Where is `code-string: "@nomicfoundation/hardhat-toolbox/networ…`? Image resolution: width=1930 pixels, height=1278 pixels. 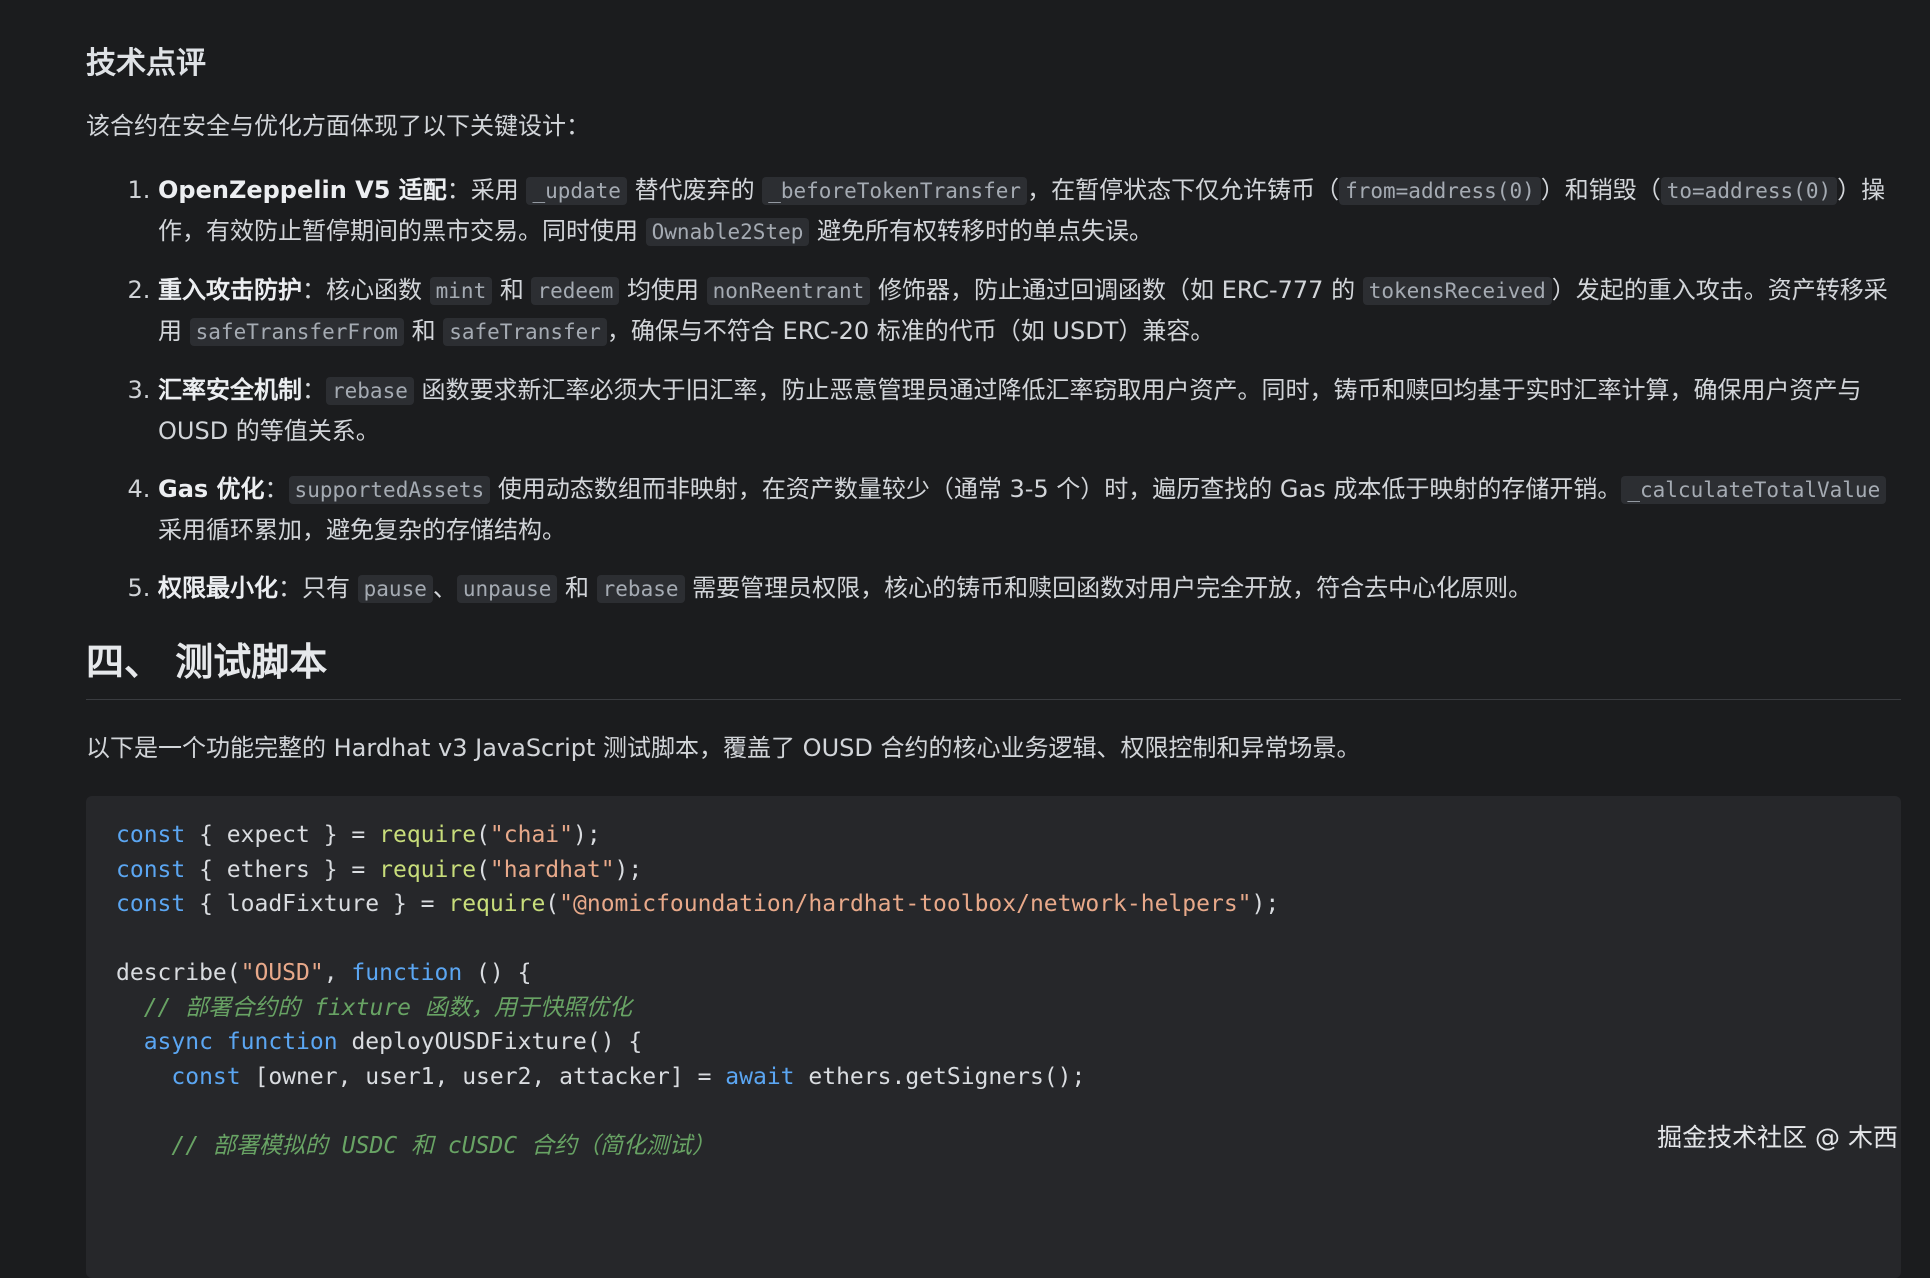 code-string: "@nomicfoundation/hardhat-toolbox/networ… is located at coordinates (905, 904).